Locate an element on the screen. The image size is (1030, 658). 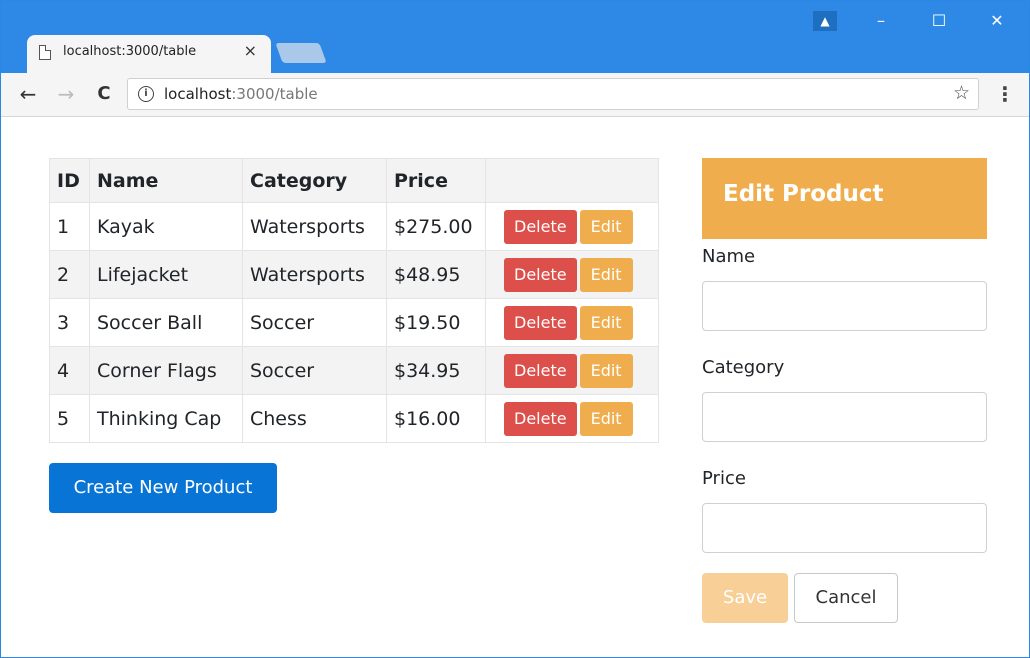
name-field-group: Name is located at coordinates (844, 288).